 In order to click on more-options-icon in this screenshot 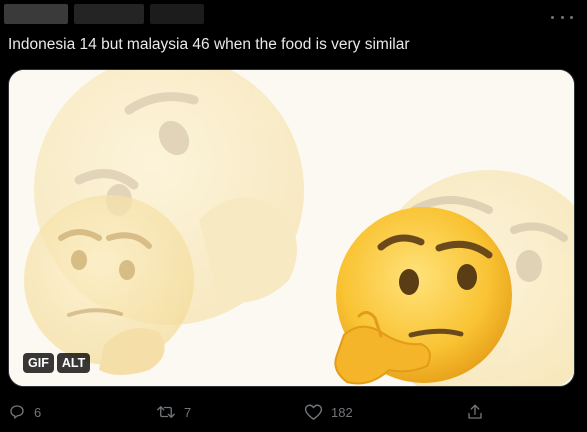, I will do `click(562, 17)`.